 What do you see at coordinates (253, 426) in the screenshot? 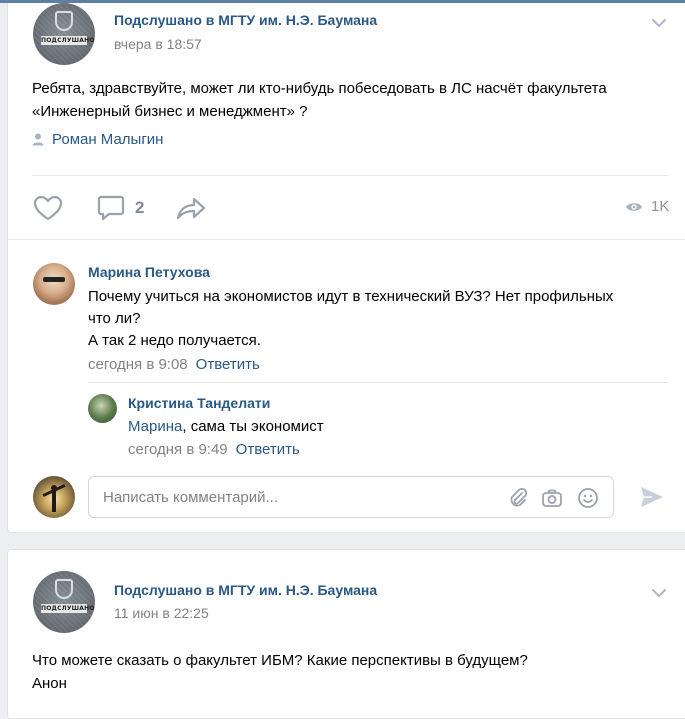
I see `comment-text-body: , сама ты экономист` at bounding box center [253, 426].